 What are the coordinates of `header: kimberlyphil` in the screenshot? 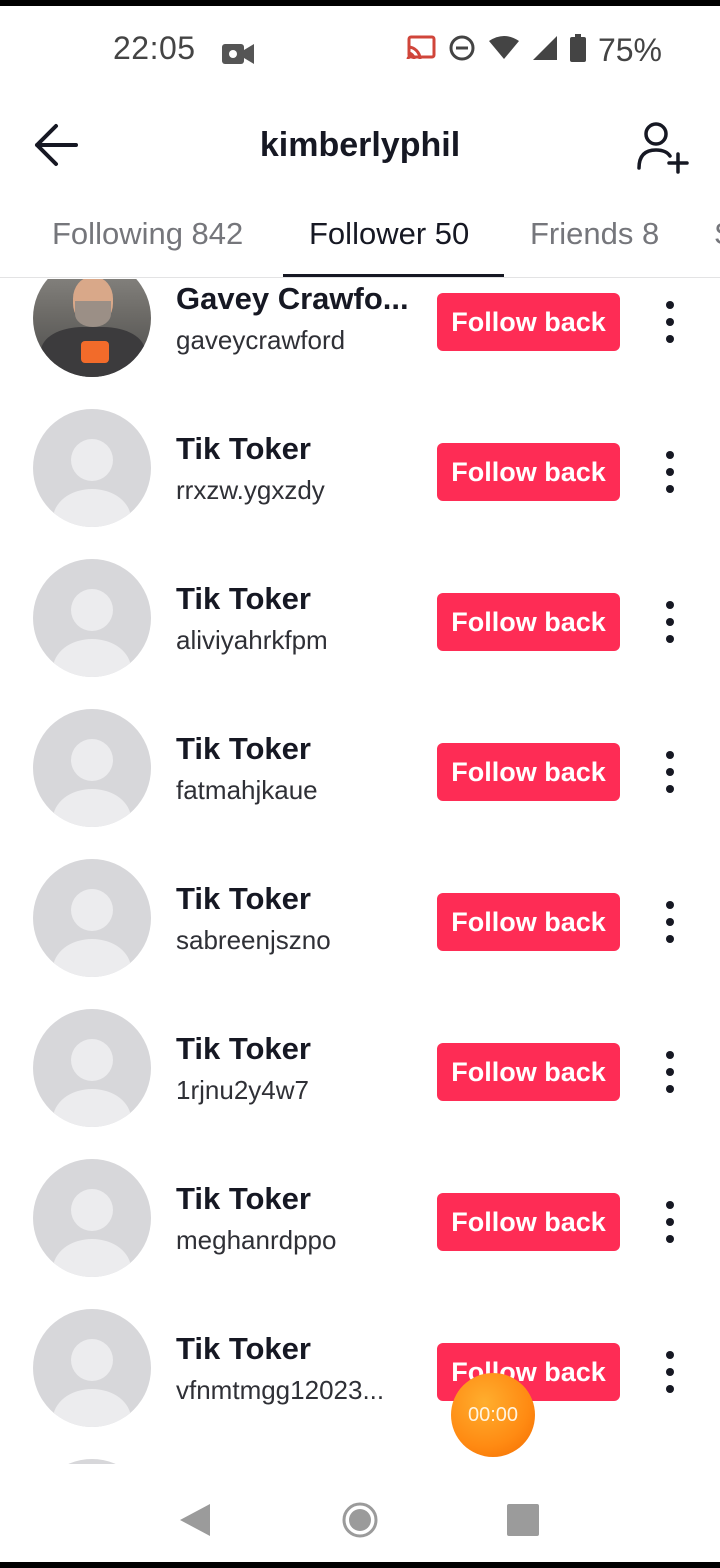 It's located at (360, 146).